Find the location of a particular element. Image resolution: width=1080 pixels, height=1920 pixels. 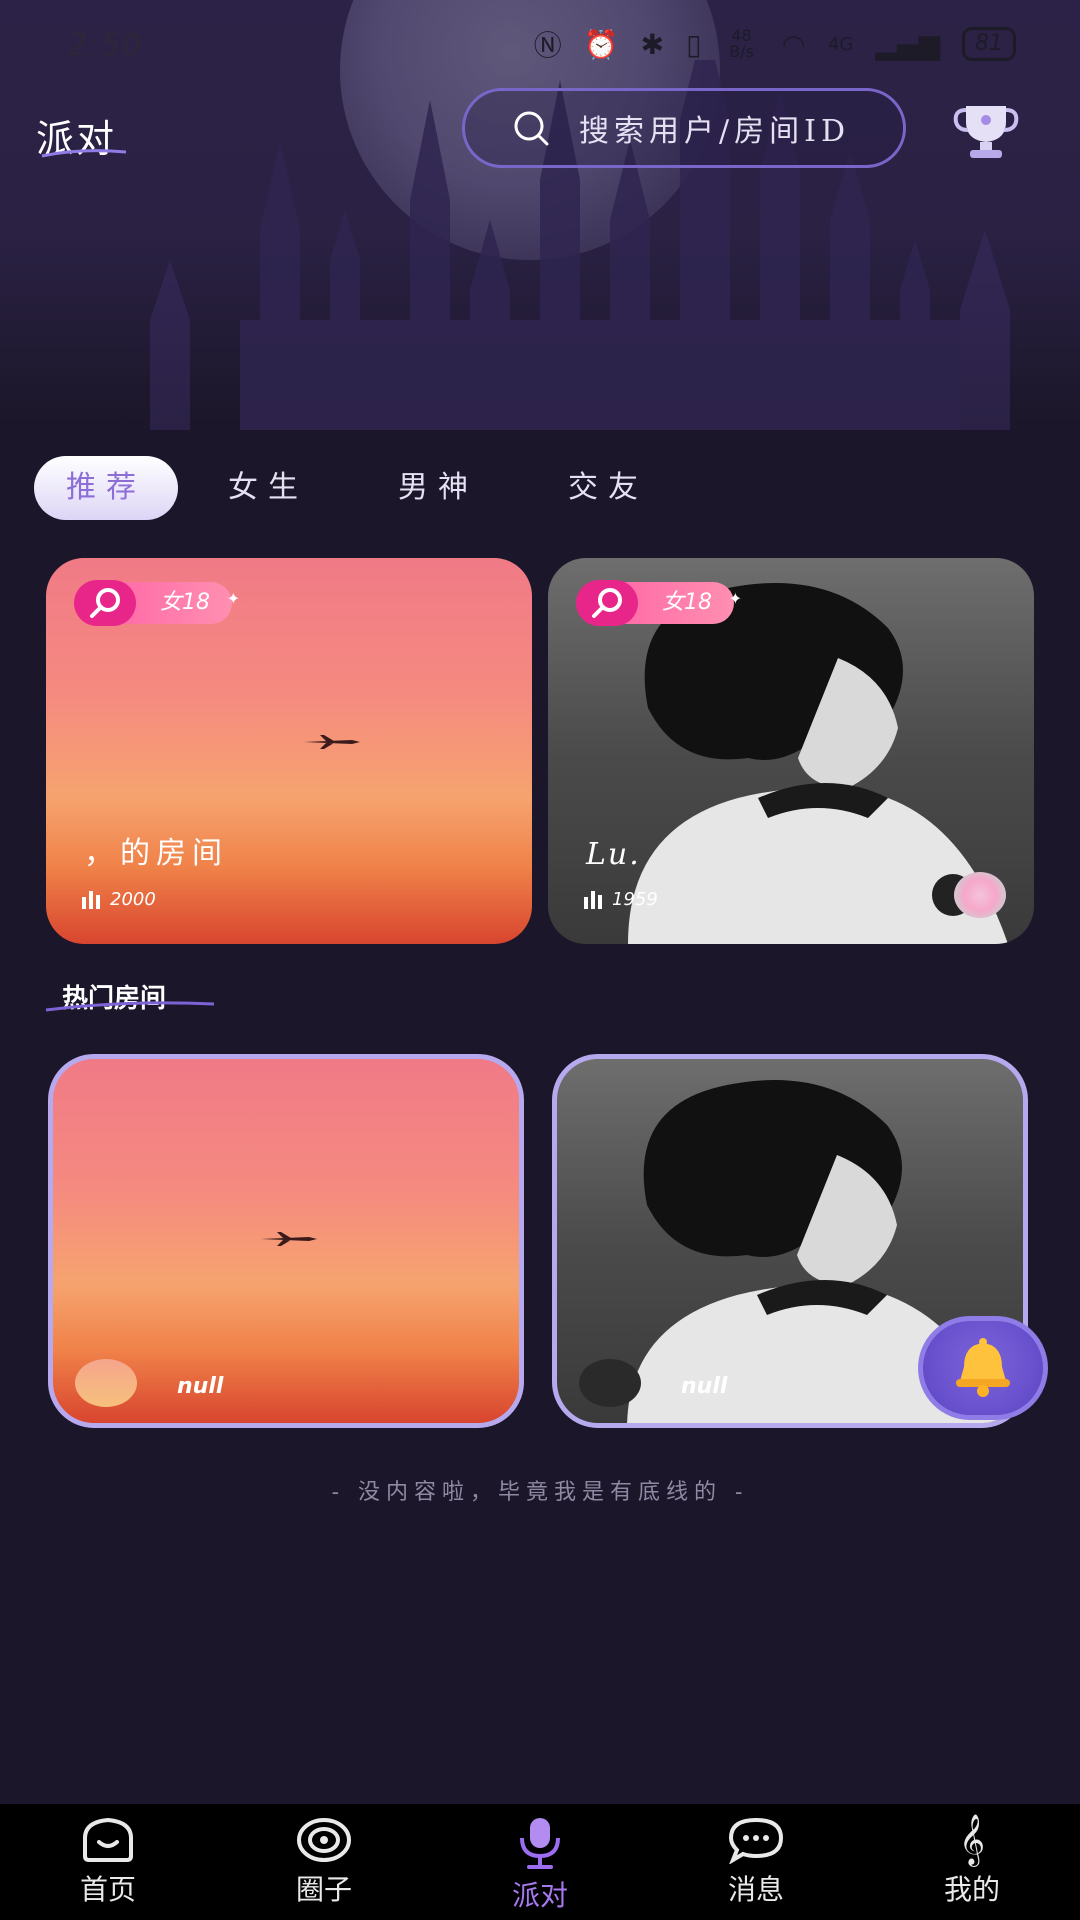

bluetooth-icon: ✱ is located at coordinates (652, 44).